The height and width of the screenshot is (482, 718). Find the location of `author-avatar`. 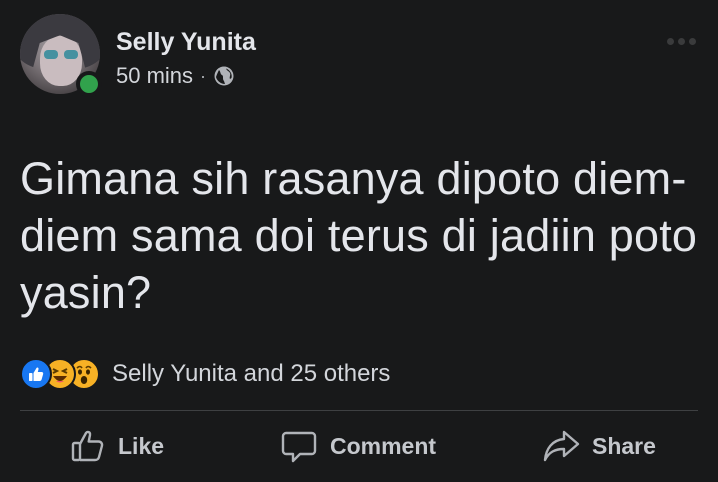

author-avatar is located at coordinates (61, 55).